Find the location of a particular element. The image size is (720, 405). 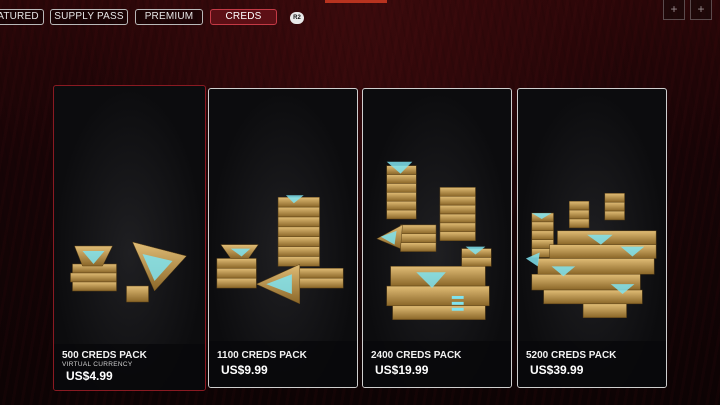

pack-name: 5200 CREDS PACK is located at coordinates (571, 355).